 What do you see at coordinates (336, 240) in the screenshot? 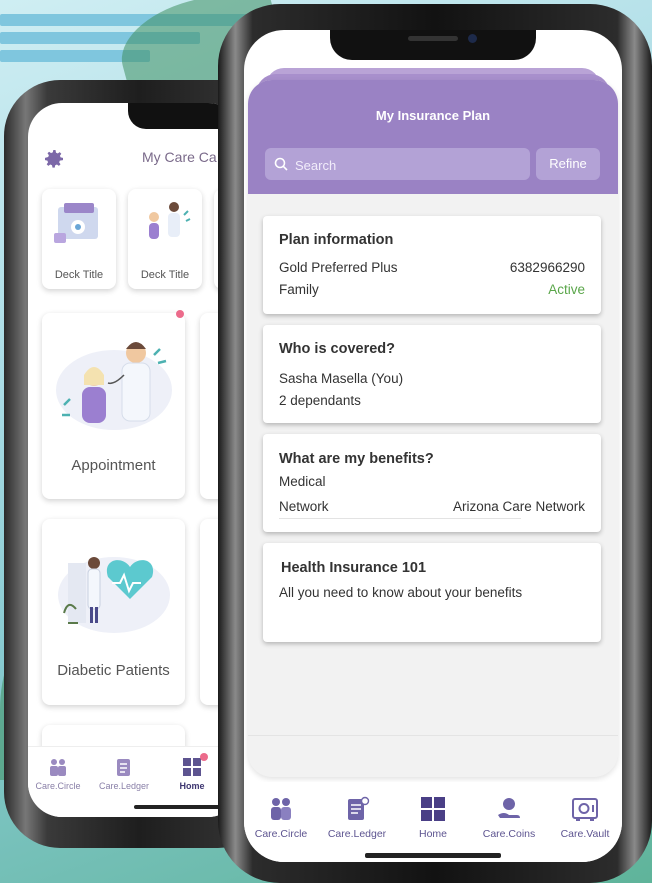
I see `card-title: Plan information` at bounding box center [336, 240].